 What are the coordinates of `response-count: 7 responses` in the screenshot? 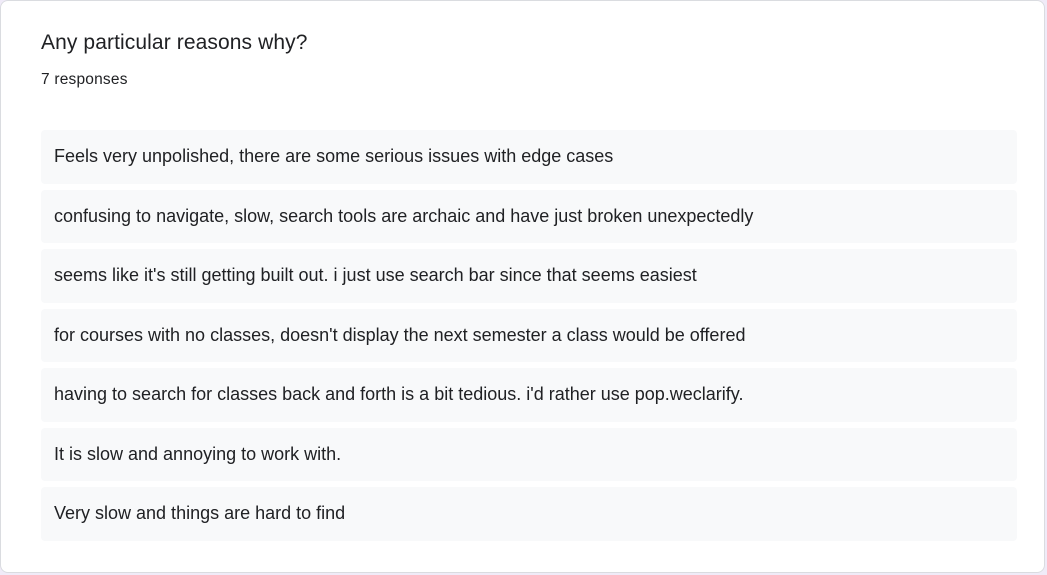 It's located at (84, 79).